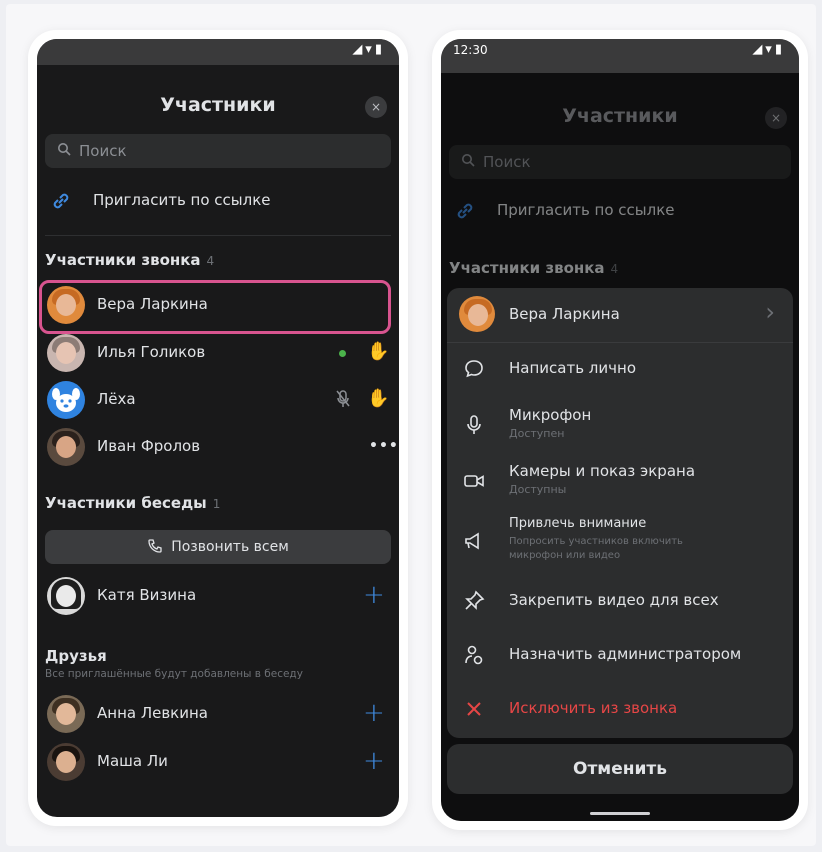 The width and height of the screenshot is (822, 852). Describe the element at coordinates (64, 149) in the screenshot. I see `search-icon` at that location.